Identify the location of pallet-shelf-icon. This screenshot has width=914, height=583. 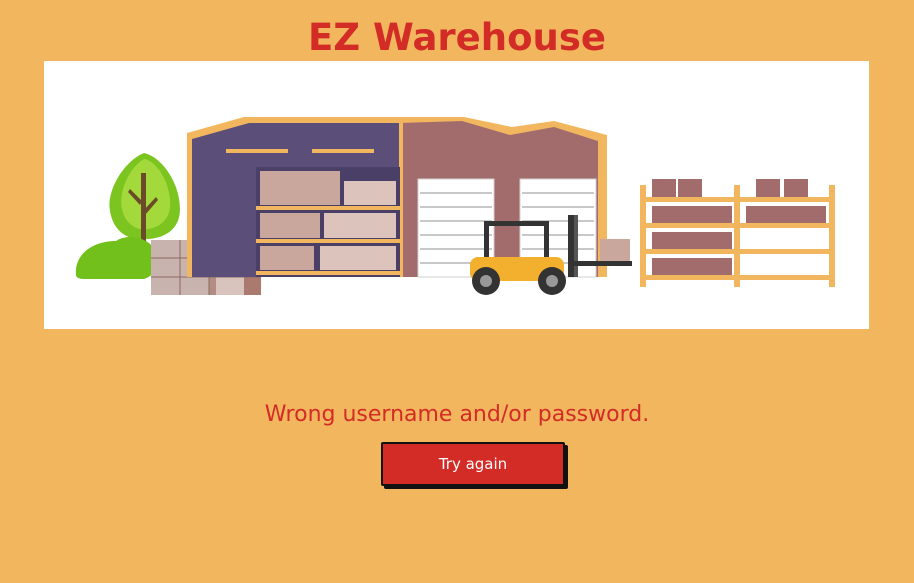
(737, 233).